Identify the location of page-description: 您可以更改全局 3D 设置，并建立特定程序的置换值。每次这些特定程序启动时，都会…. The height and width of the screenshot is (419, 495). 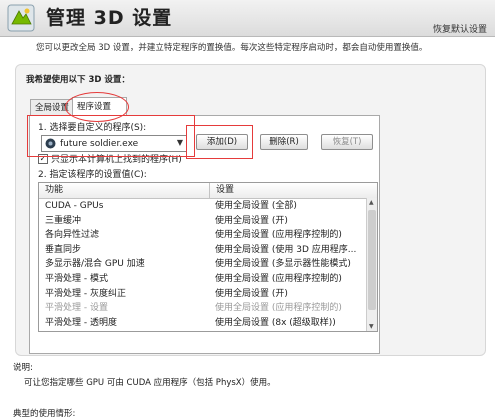
(232, 48).